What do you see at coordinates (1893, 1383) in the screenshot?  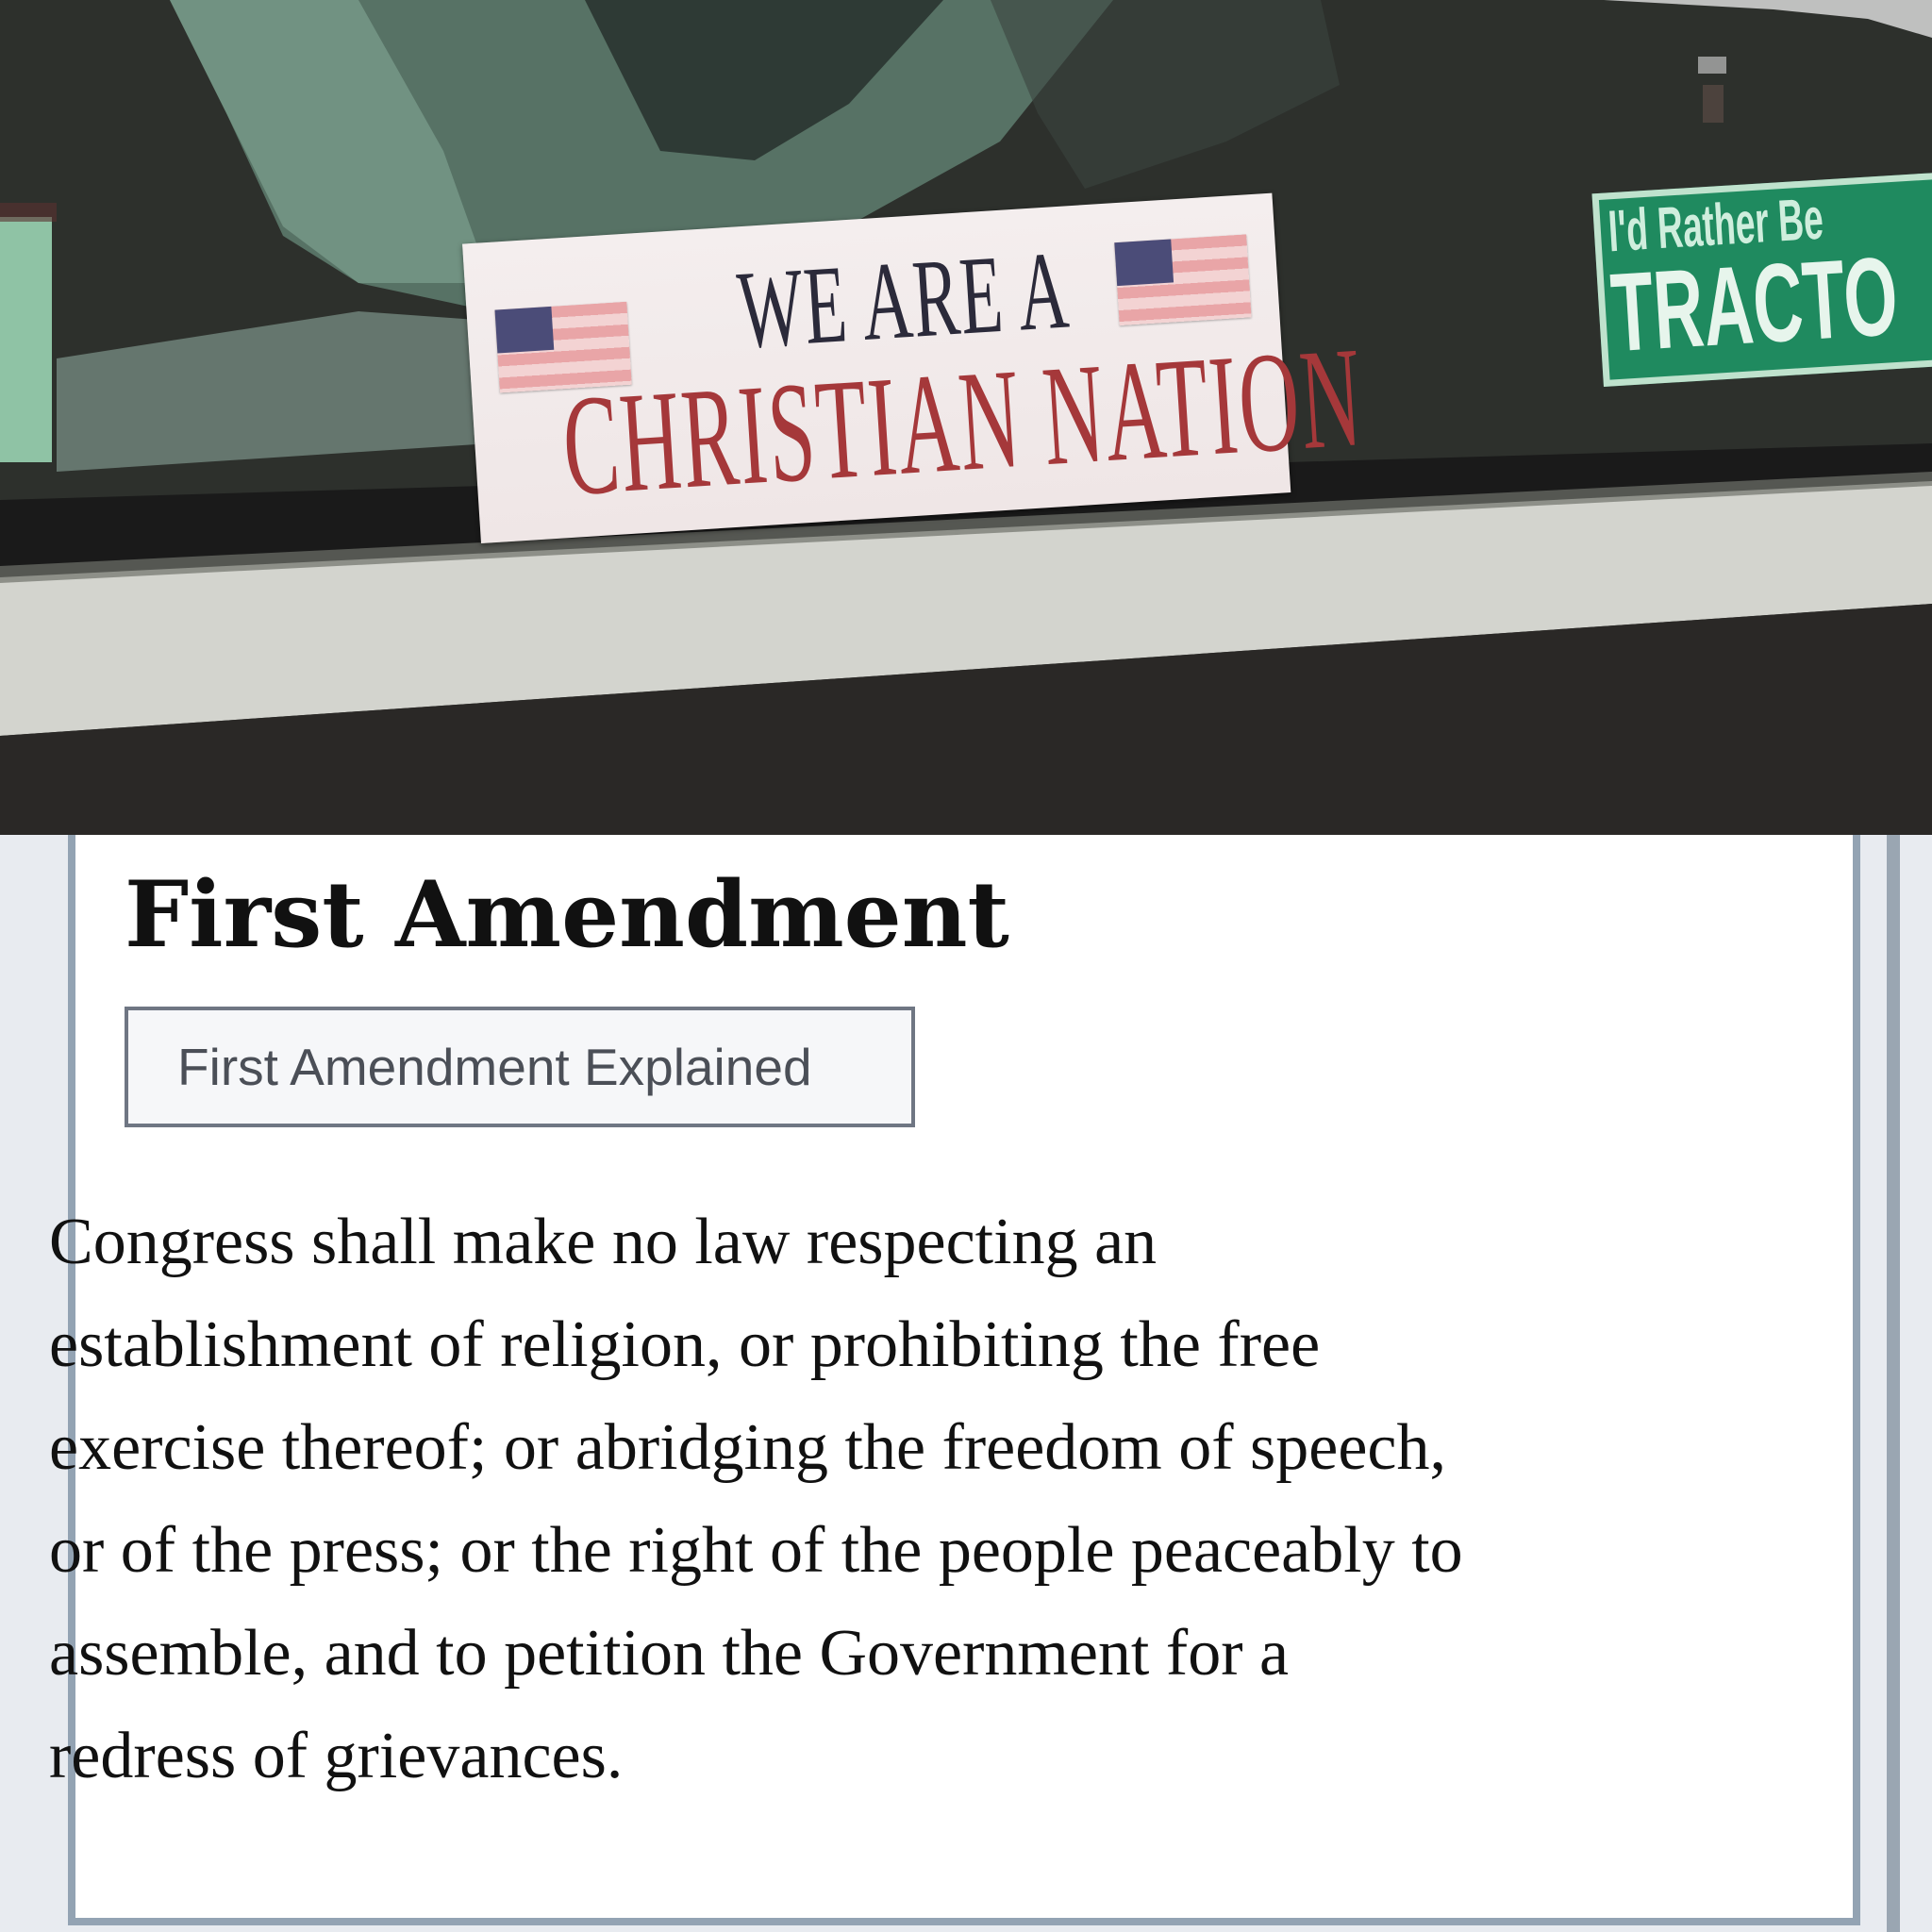 I see `scroll-rail` at bounding box center [1893, 1383].